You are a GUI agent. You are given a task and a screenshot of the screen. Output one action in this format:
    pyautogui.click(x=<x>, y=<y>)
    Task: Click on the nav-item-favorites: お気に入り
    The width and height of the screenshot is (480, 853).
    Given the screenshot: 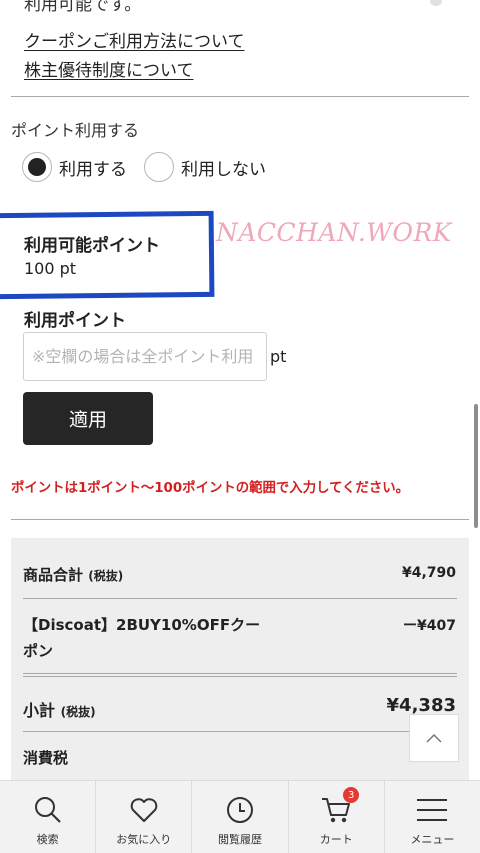 What is the action you would take?
    pyautogui.click(x=144, y=817)
    